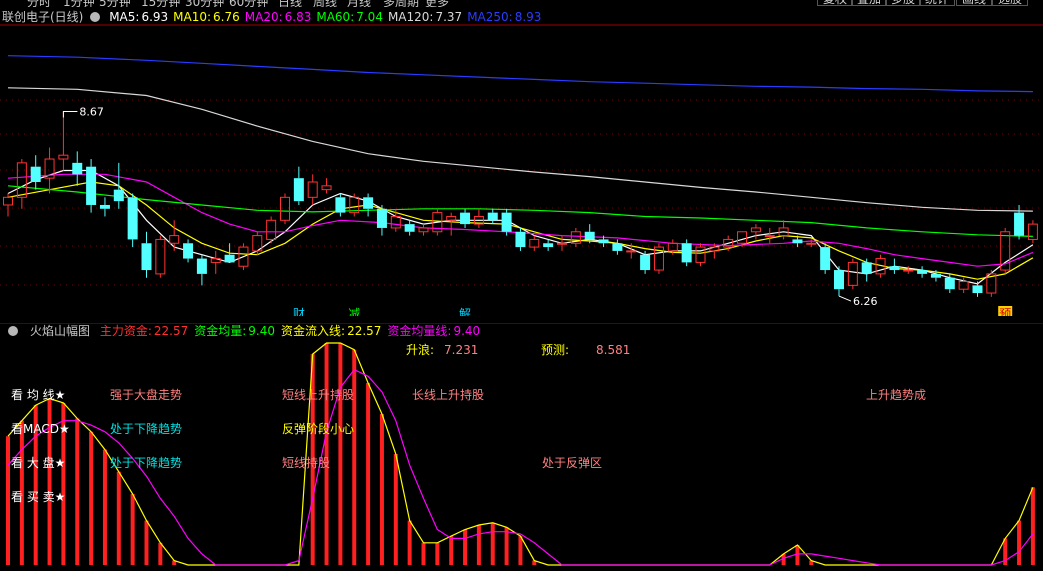 The image size is (1043, 571). I want to click on indicator-legend-label: 资金流入线:, so click(313, 331).